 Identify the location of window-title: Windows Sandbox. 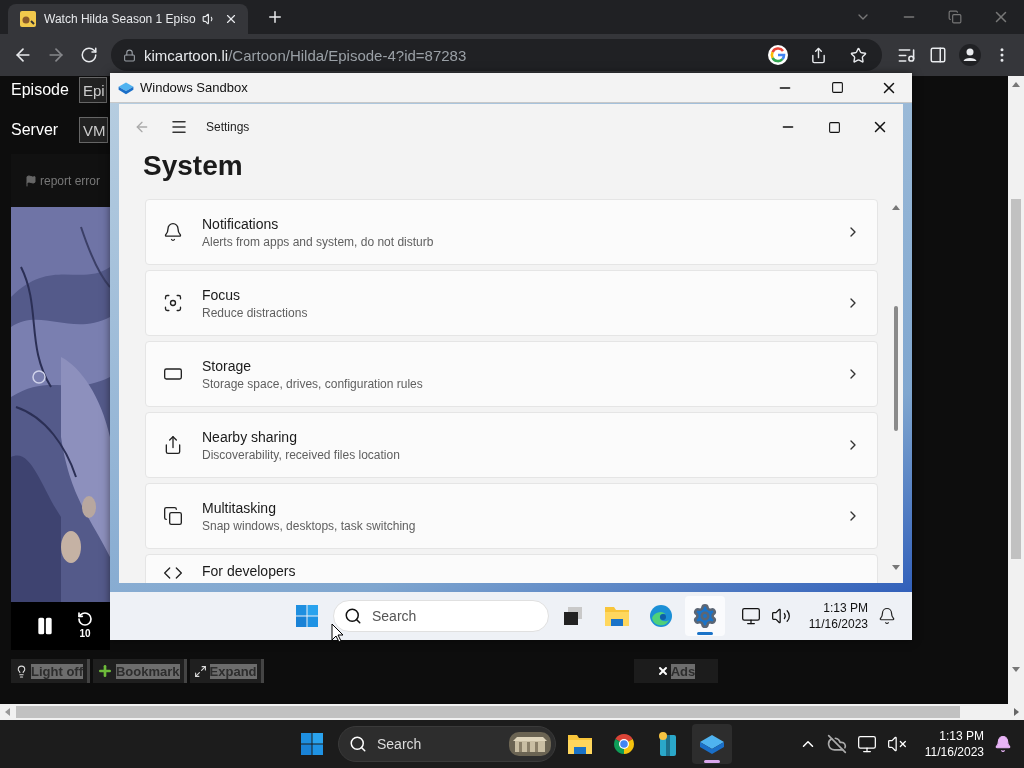
(194, 87).